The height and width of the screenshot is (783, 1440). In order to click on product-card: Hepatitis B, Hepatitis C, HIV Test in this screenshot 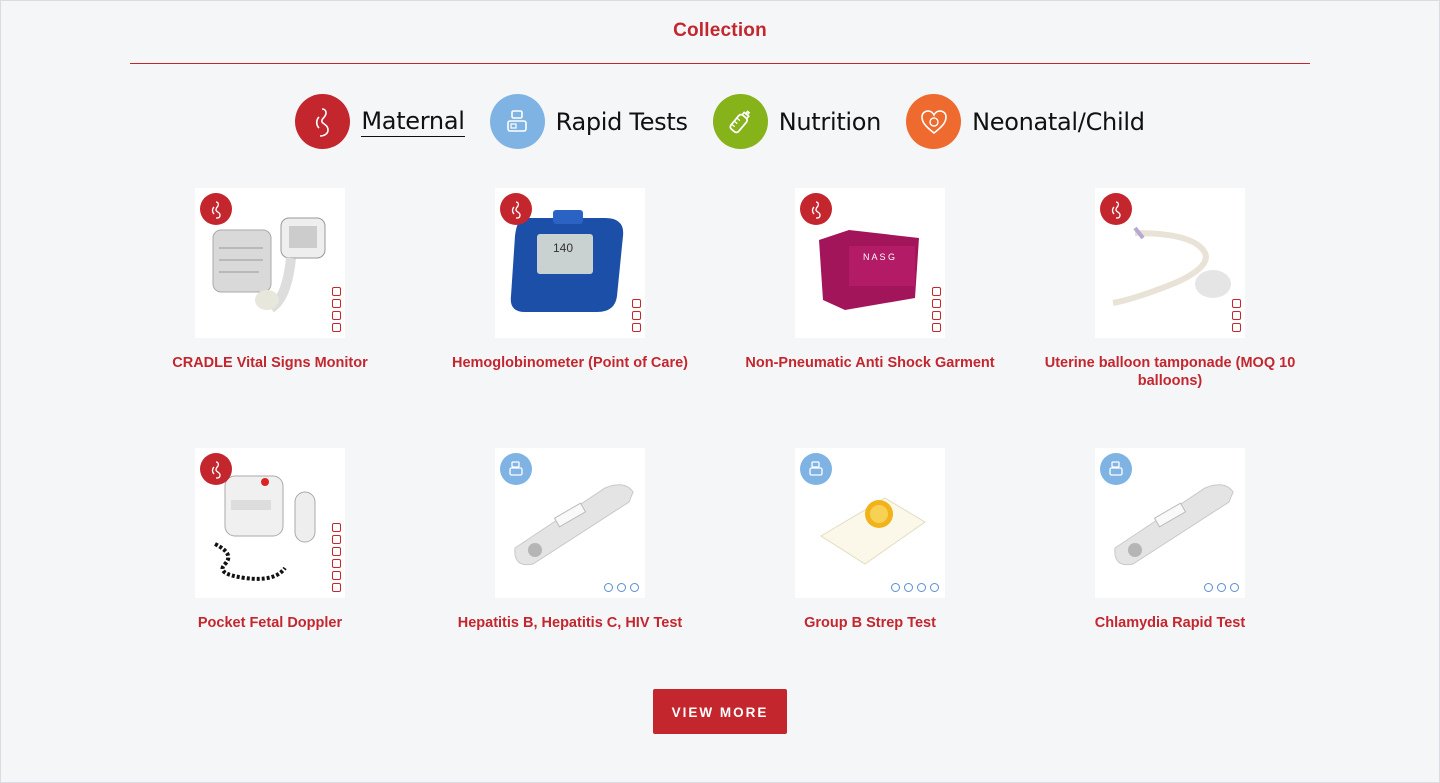, I will do `click(570, 540)`.